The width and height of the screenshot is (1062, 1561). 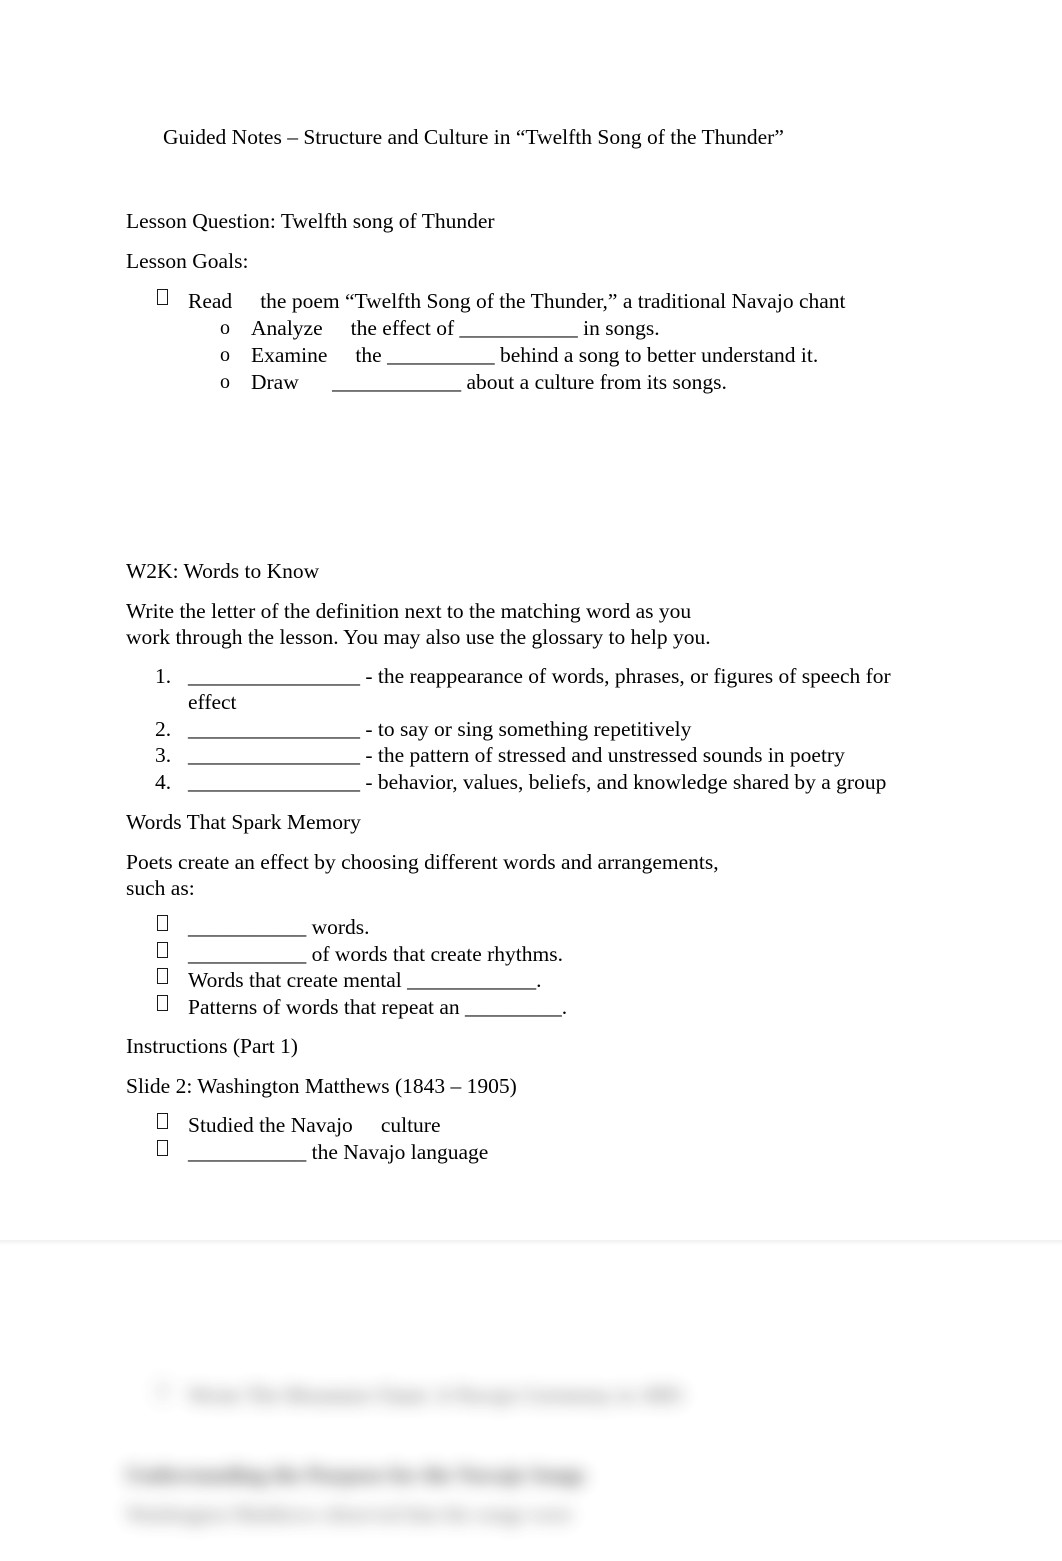 I want to click on list-number: 2., so click(x=163, y=728).